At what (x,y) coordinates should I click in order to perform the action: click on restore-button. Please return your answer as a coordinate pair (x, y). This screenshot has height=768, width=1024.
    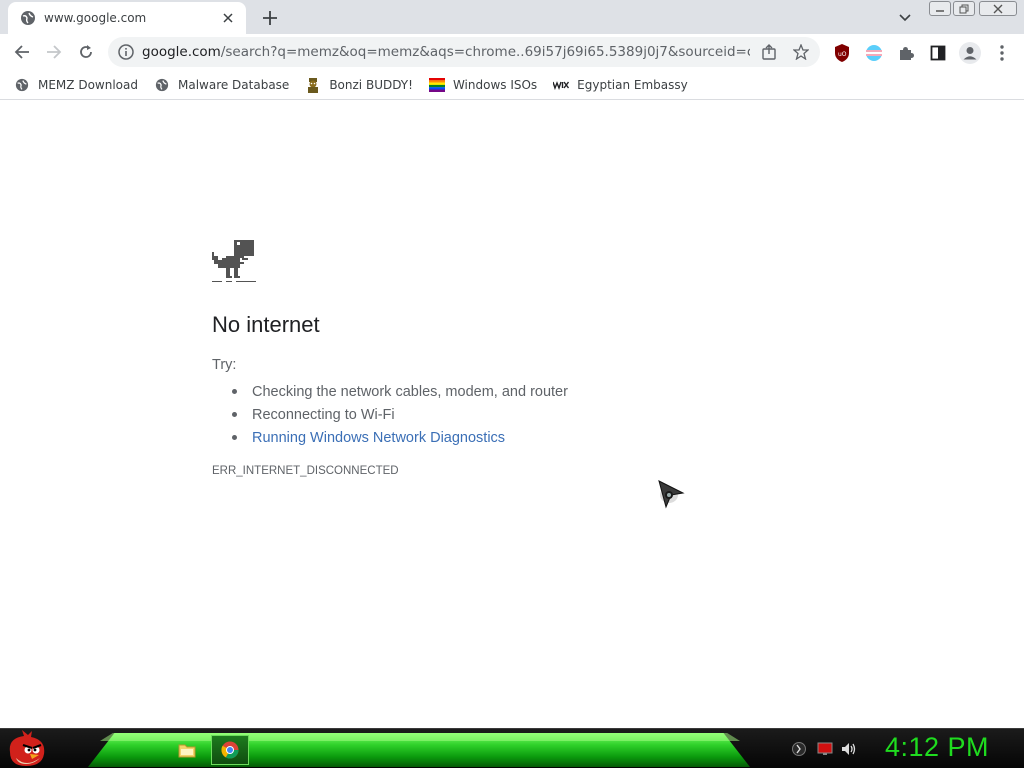
    Looking at the image, I should click on (964, 8).